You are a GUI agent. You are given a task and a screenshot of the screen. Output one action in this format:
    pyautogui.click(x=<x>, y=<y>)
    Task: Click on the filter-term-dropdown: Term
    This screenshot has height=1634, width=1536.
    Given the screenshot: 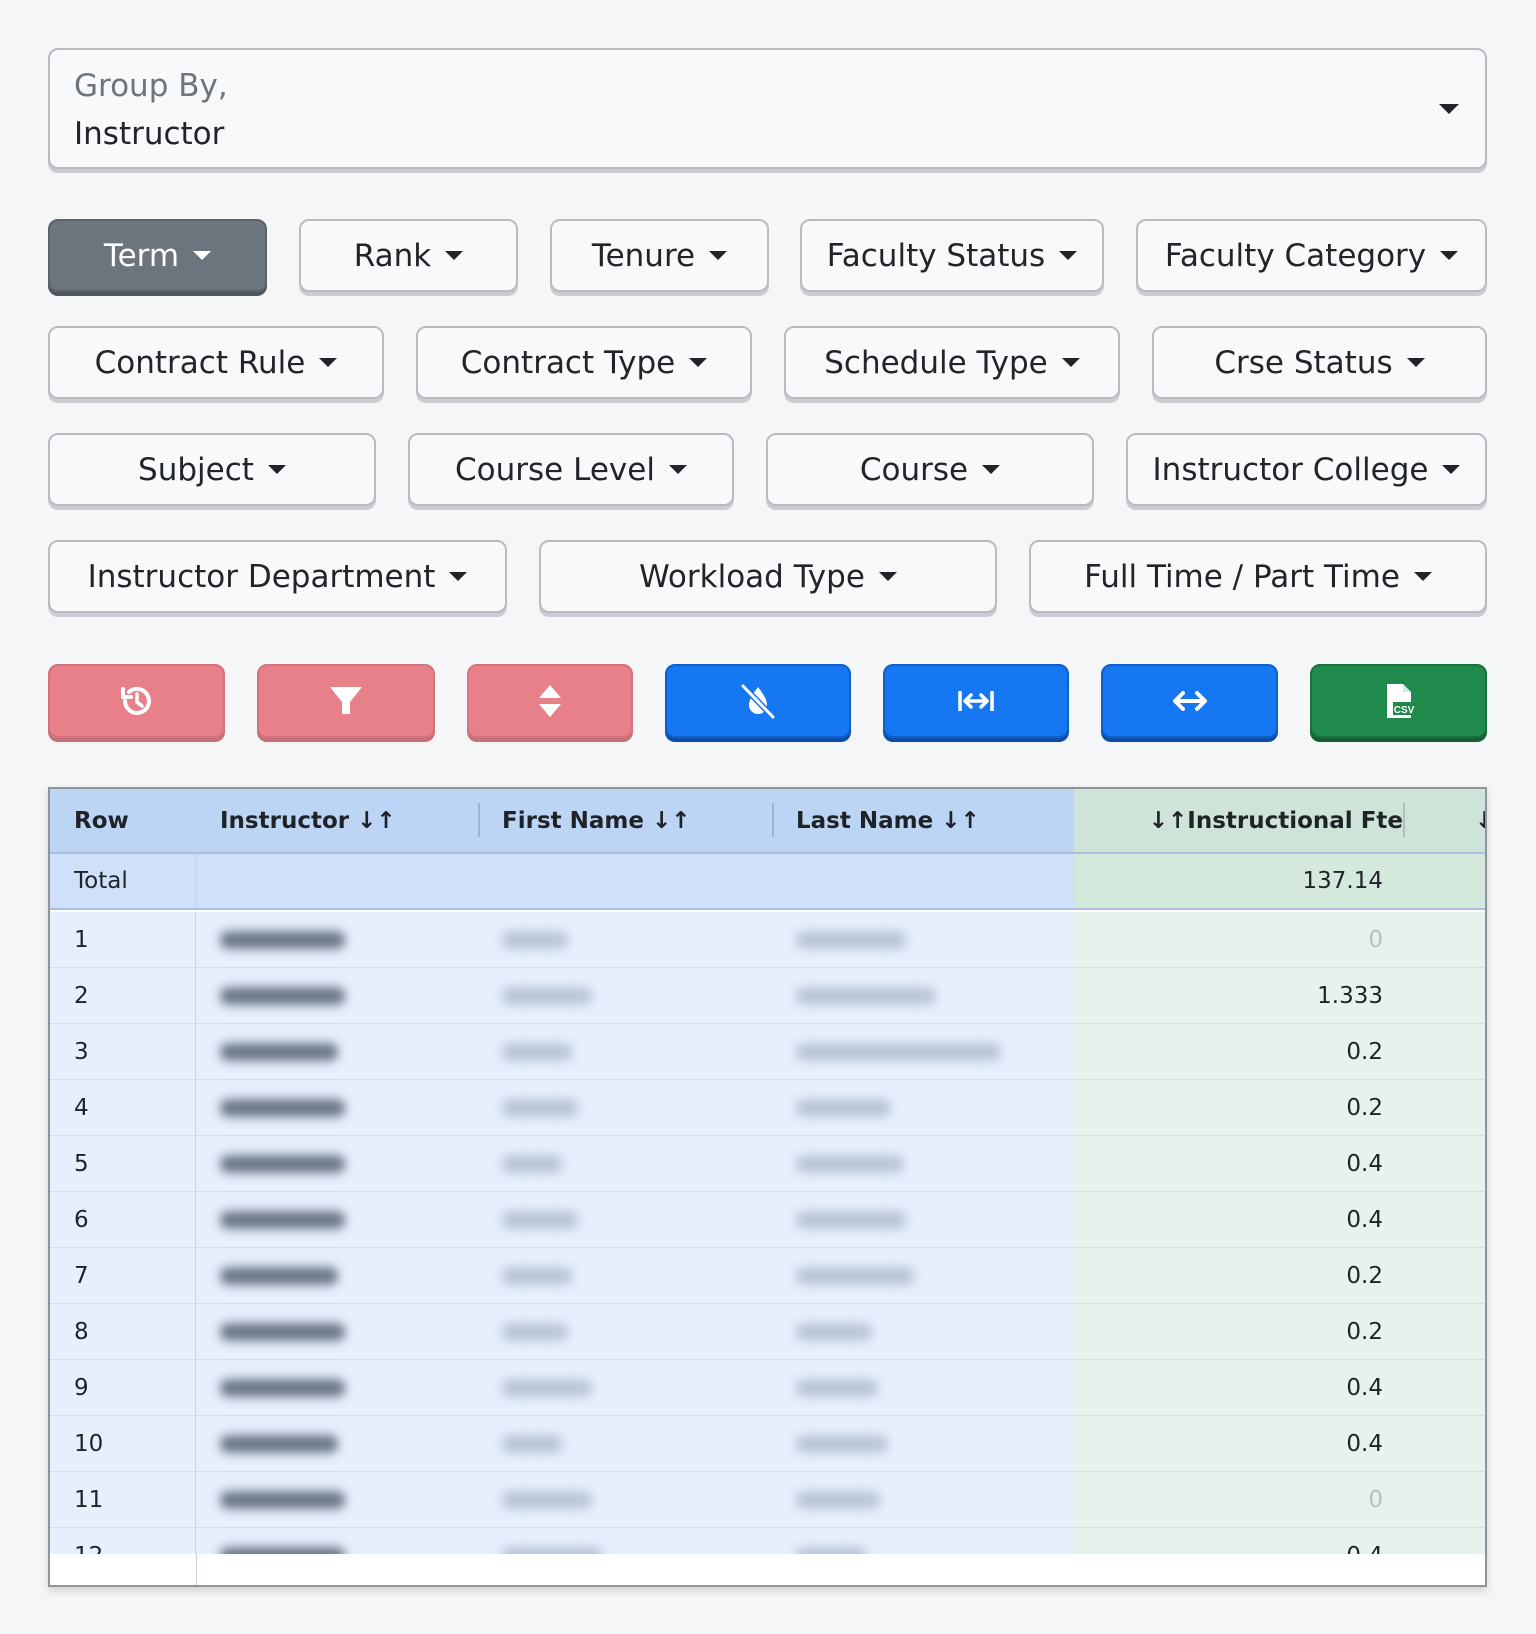 What is the action you would take?
    pyautogui.click(x=157, y=255)
    